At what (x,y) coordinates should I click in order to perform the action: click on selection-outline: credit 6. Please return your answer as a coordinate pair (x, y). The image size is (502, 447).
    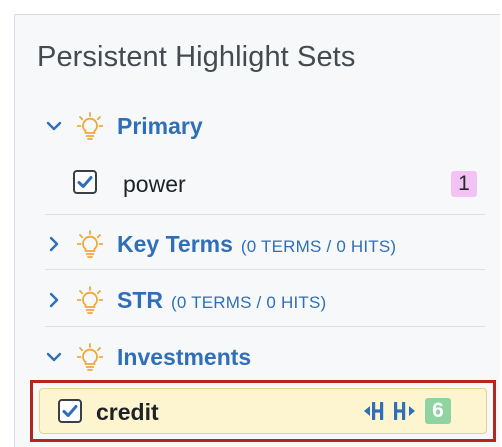
    Looking at the image, I should click on (263, 411).